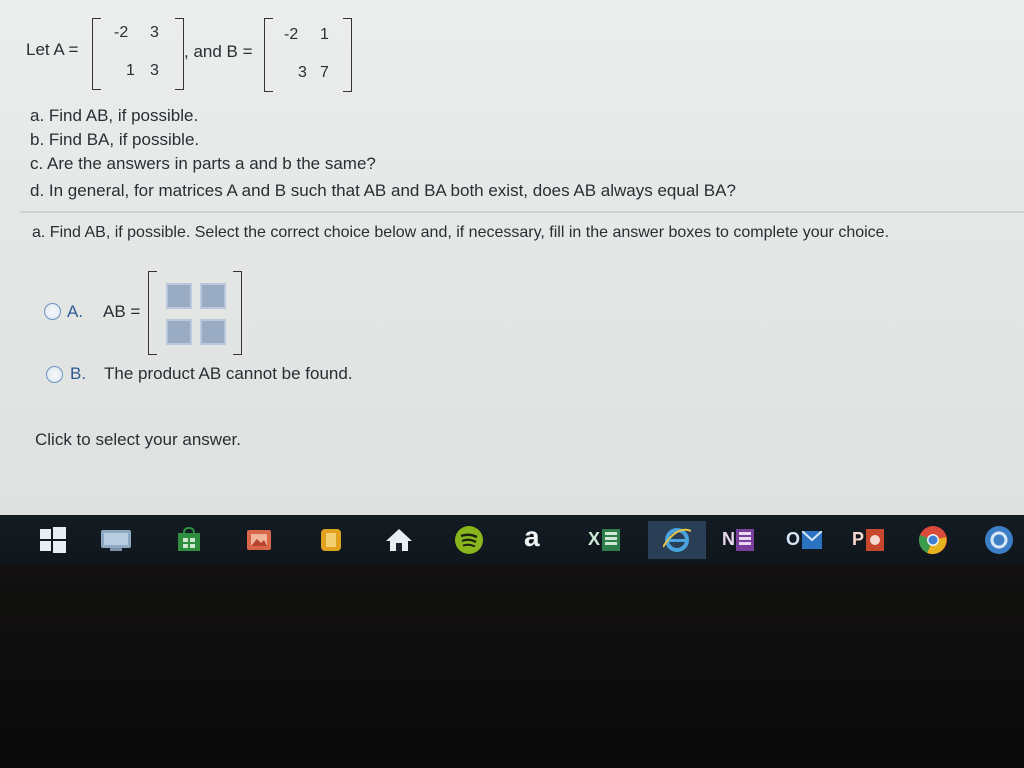 The image size is (1024, 768). I want to click on excel-icon: X, so click(605, 540).